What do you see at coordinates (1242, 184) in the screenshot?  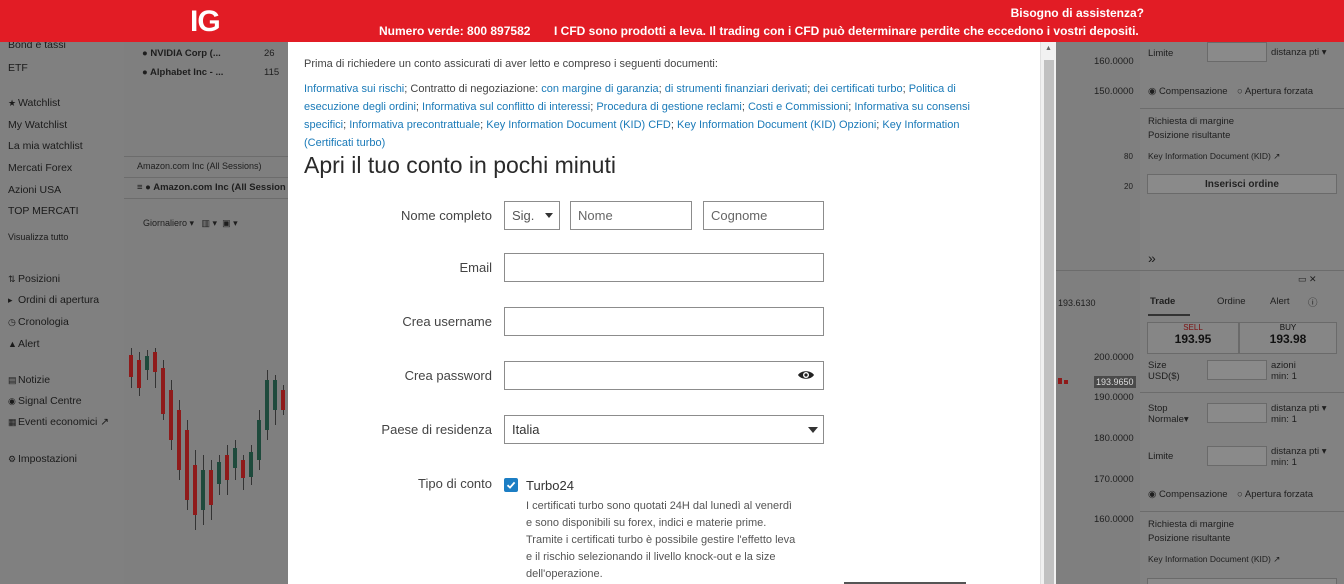 I see `place-order-button: Inserisci ordine` at bounding box center [1242, 184].